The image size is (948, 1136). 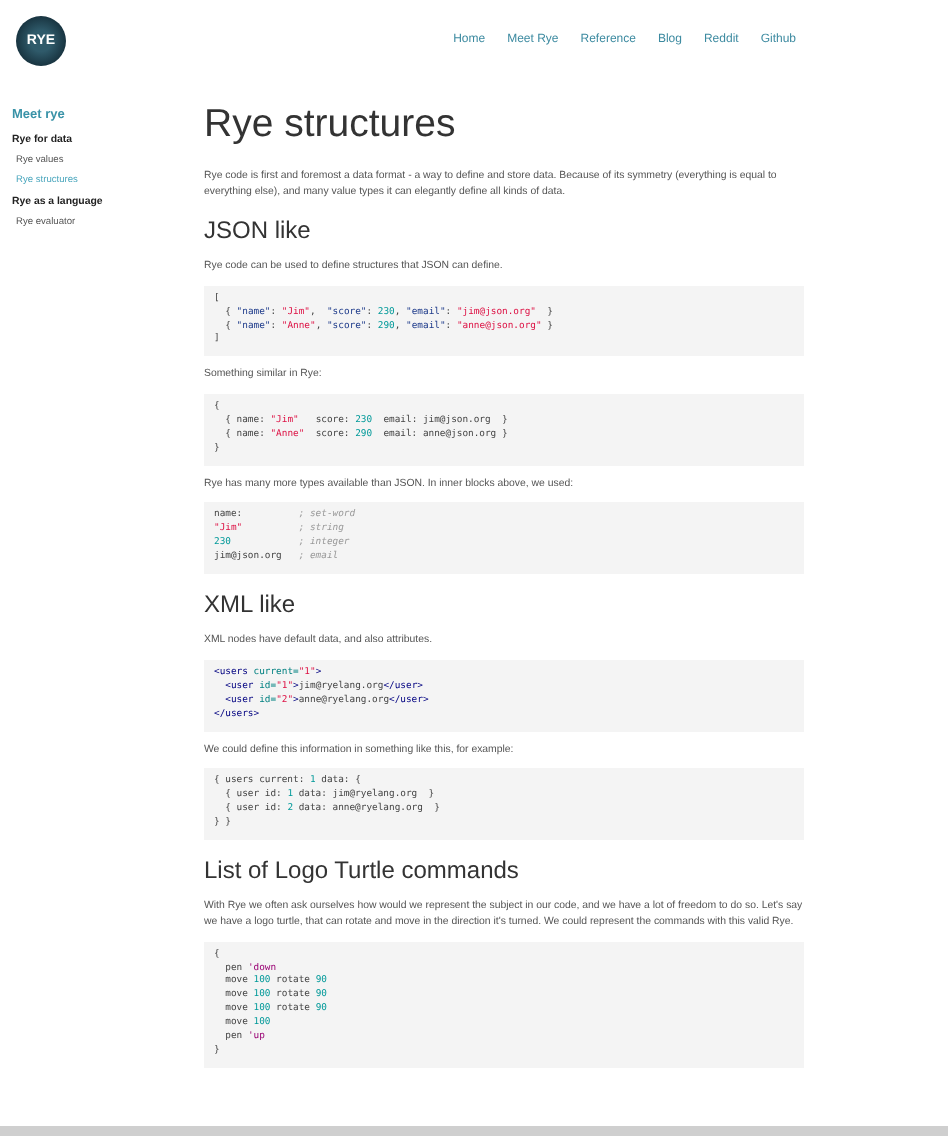 What do you see at coordinates (474, 1131) in the screenshot?
I see `horizontal-scrollbar` at bounding box center [474, 1131].